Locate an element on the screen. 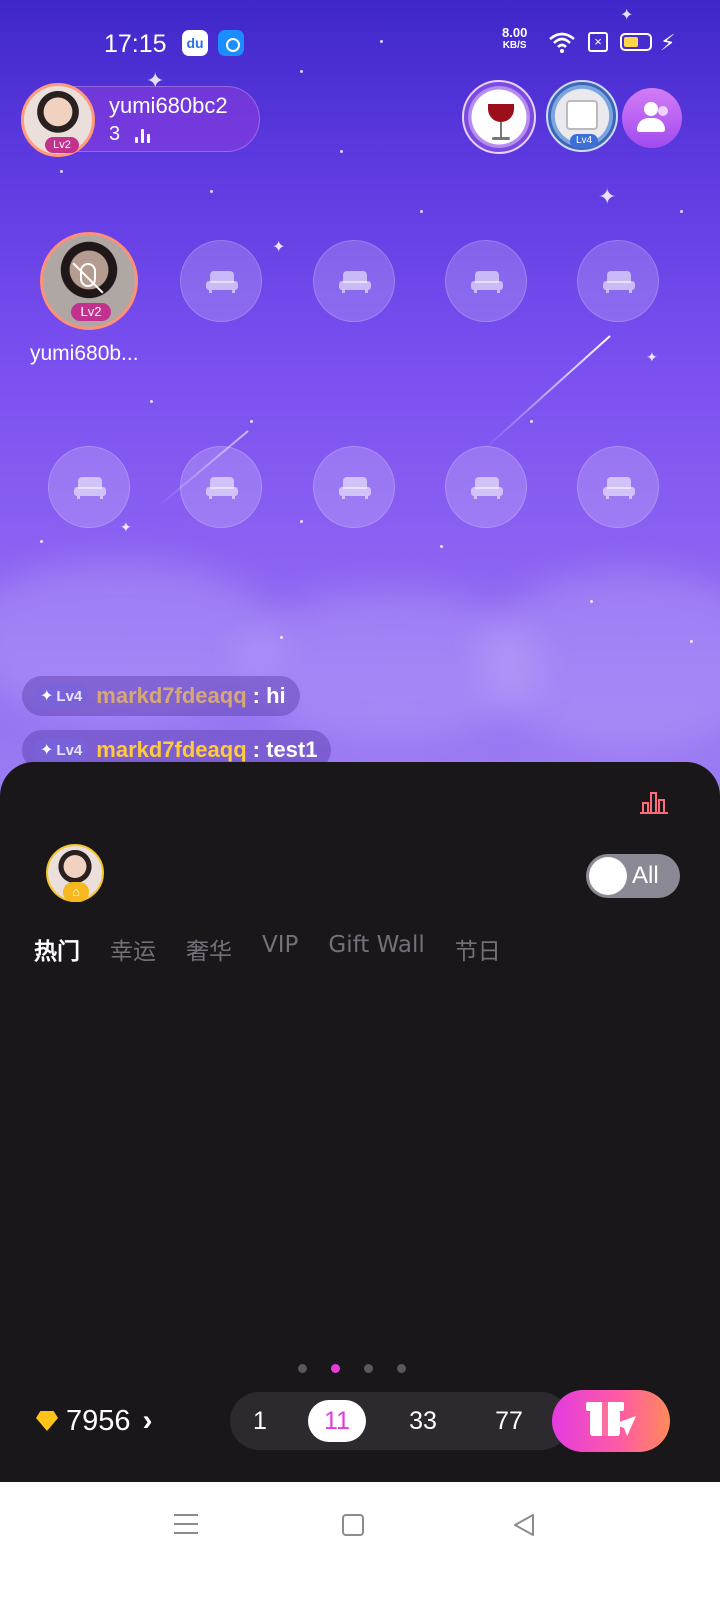 The height and width of the screenshot is (1600, 720). tab-festival: 节日 is located at coordinates (478, 949).